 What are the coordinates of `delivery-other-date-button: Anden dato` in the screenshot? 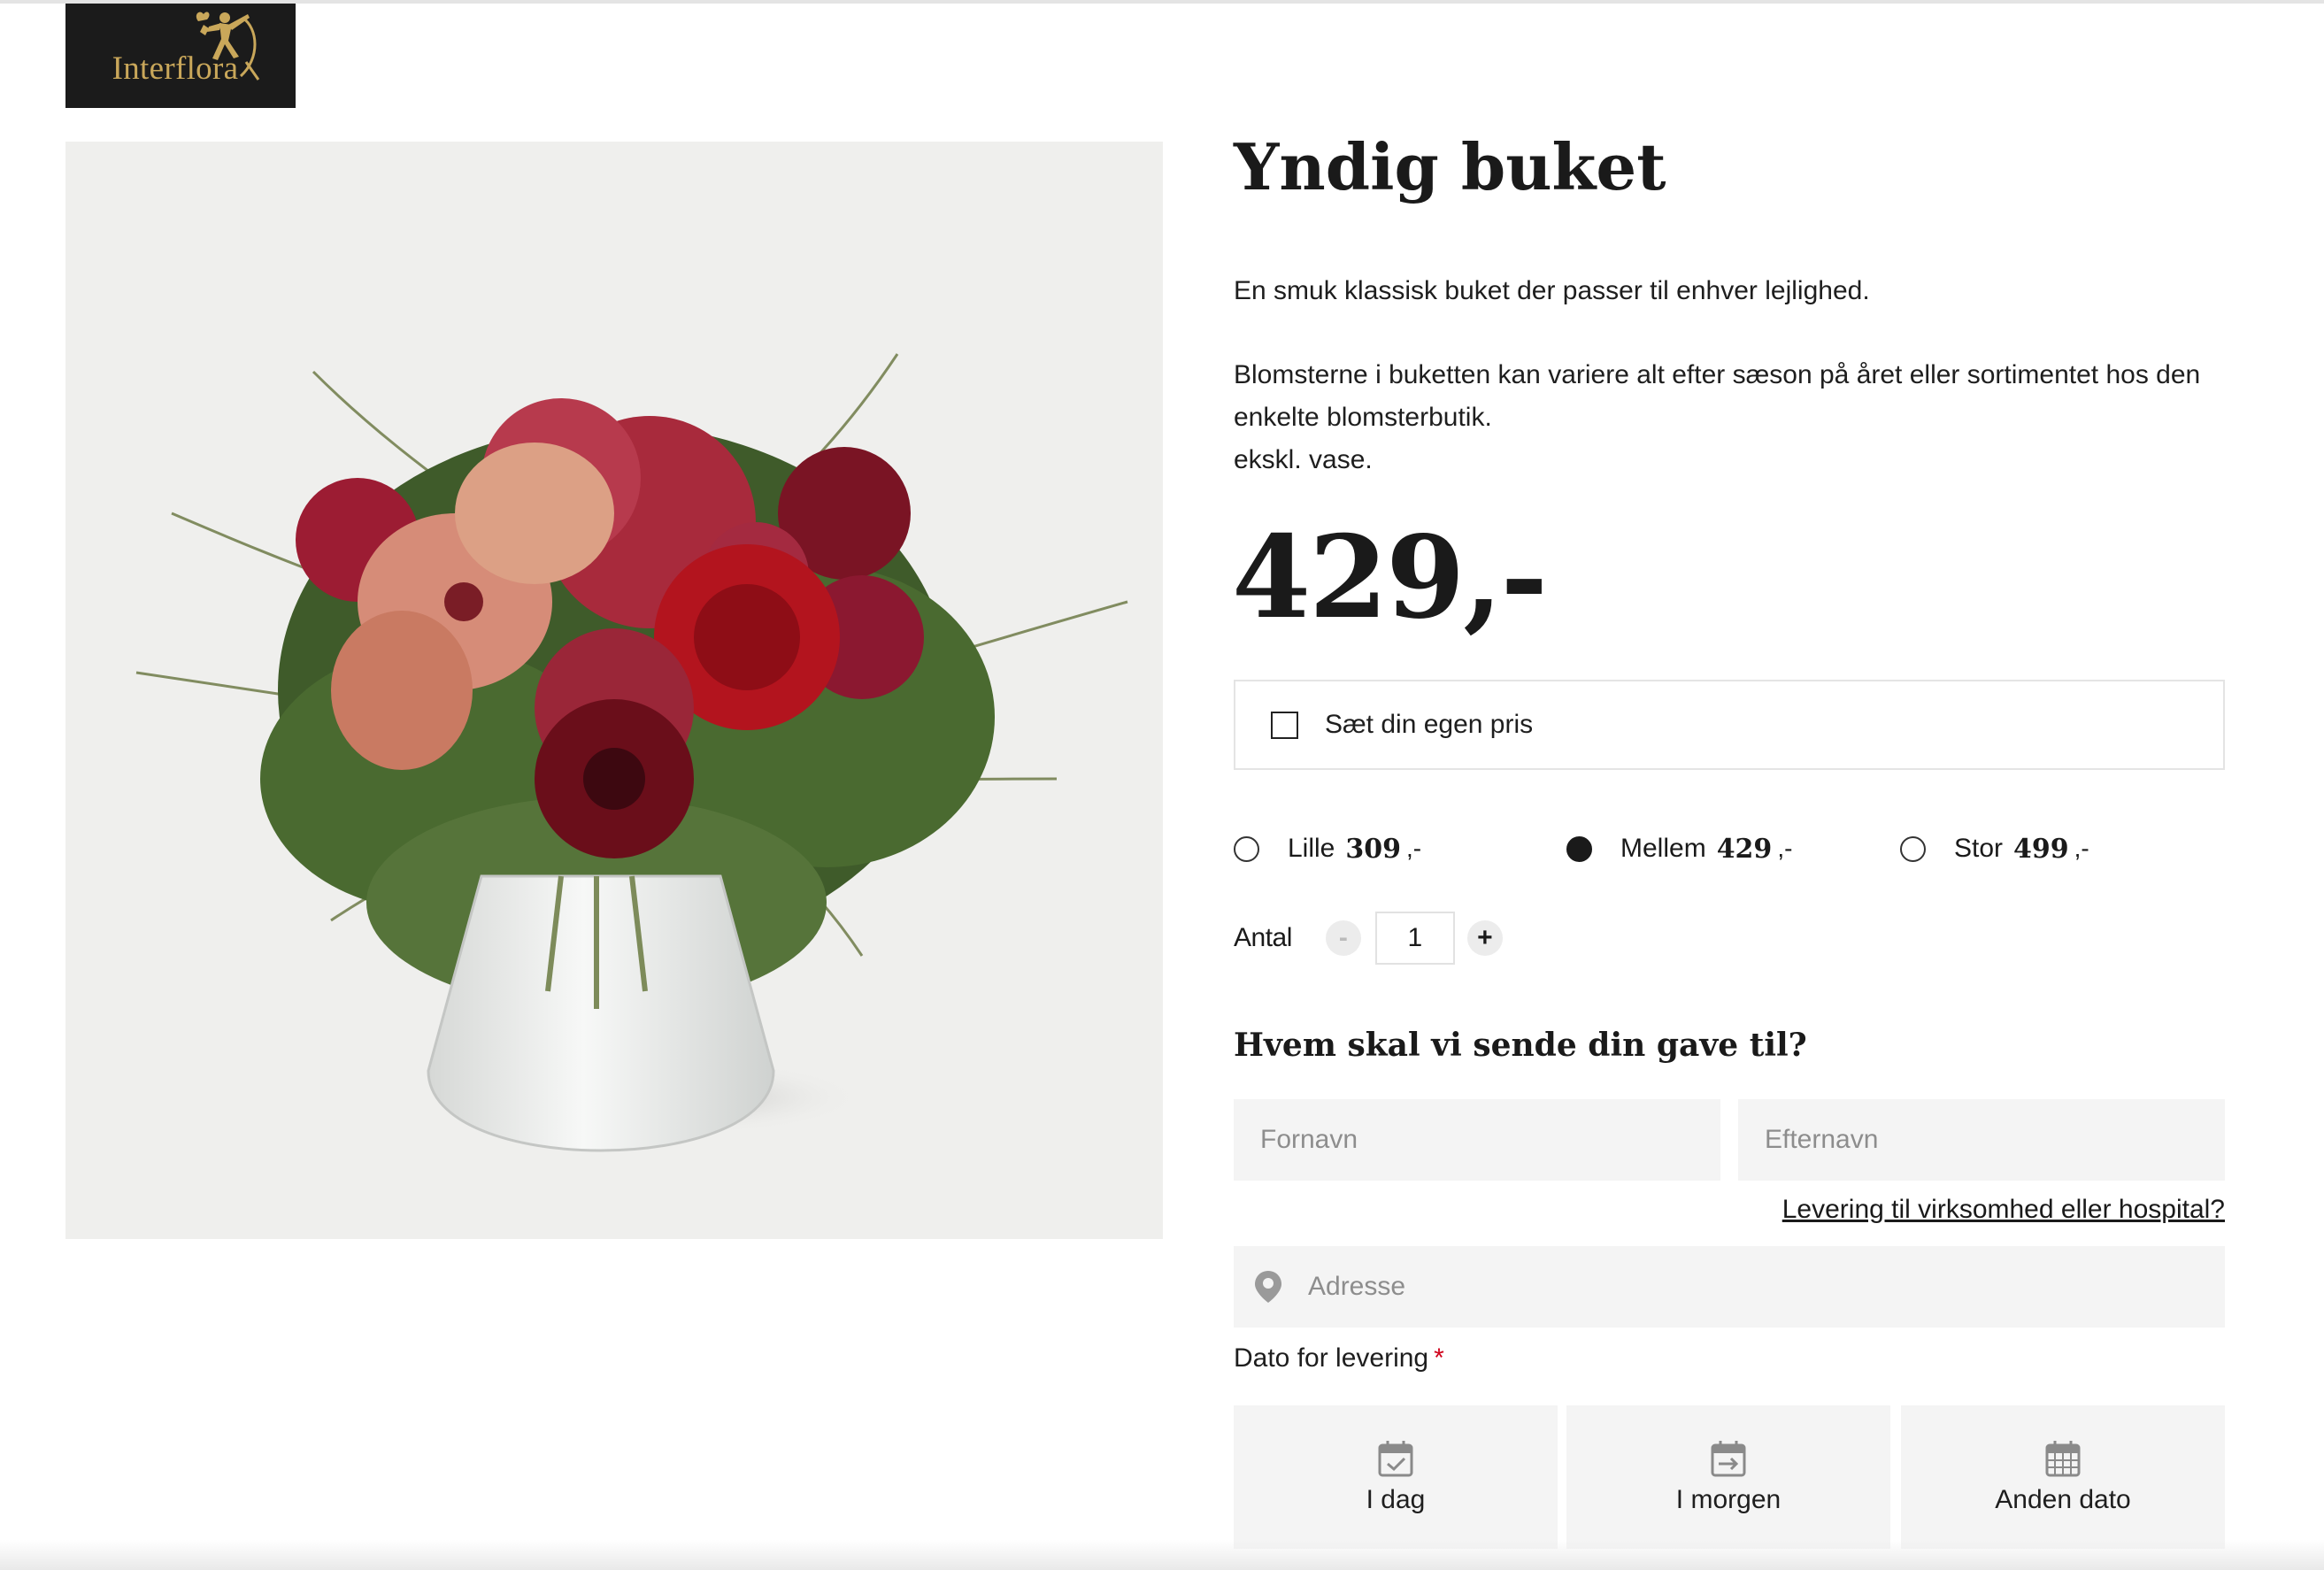 It's located at (2063, 1477).